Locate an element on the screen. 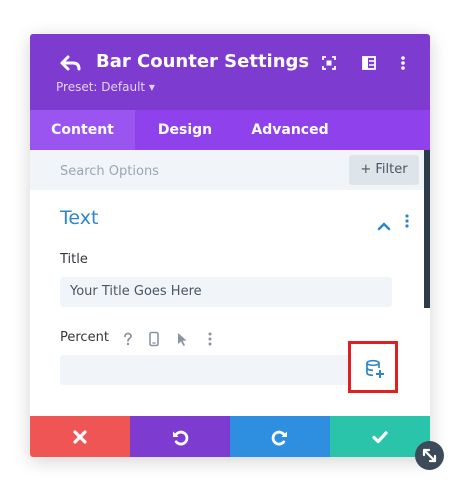 The image size is (465, 496). back-arrow-icon is located at coordinates (70, 63).